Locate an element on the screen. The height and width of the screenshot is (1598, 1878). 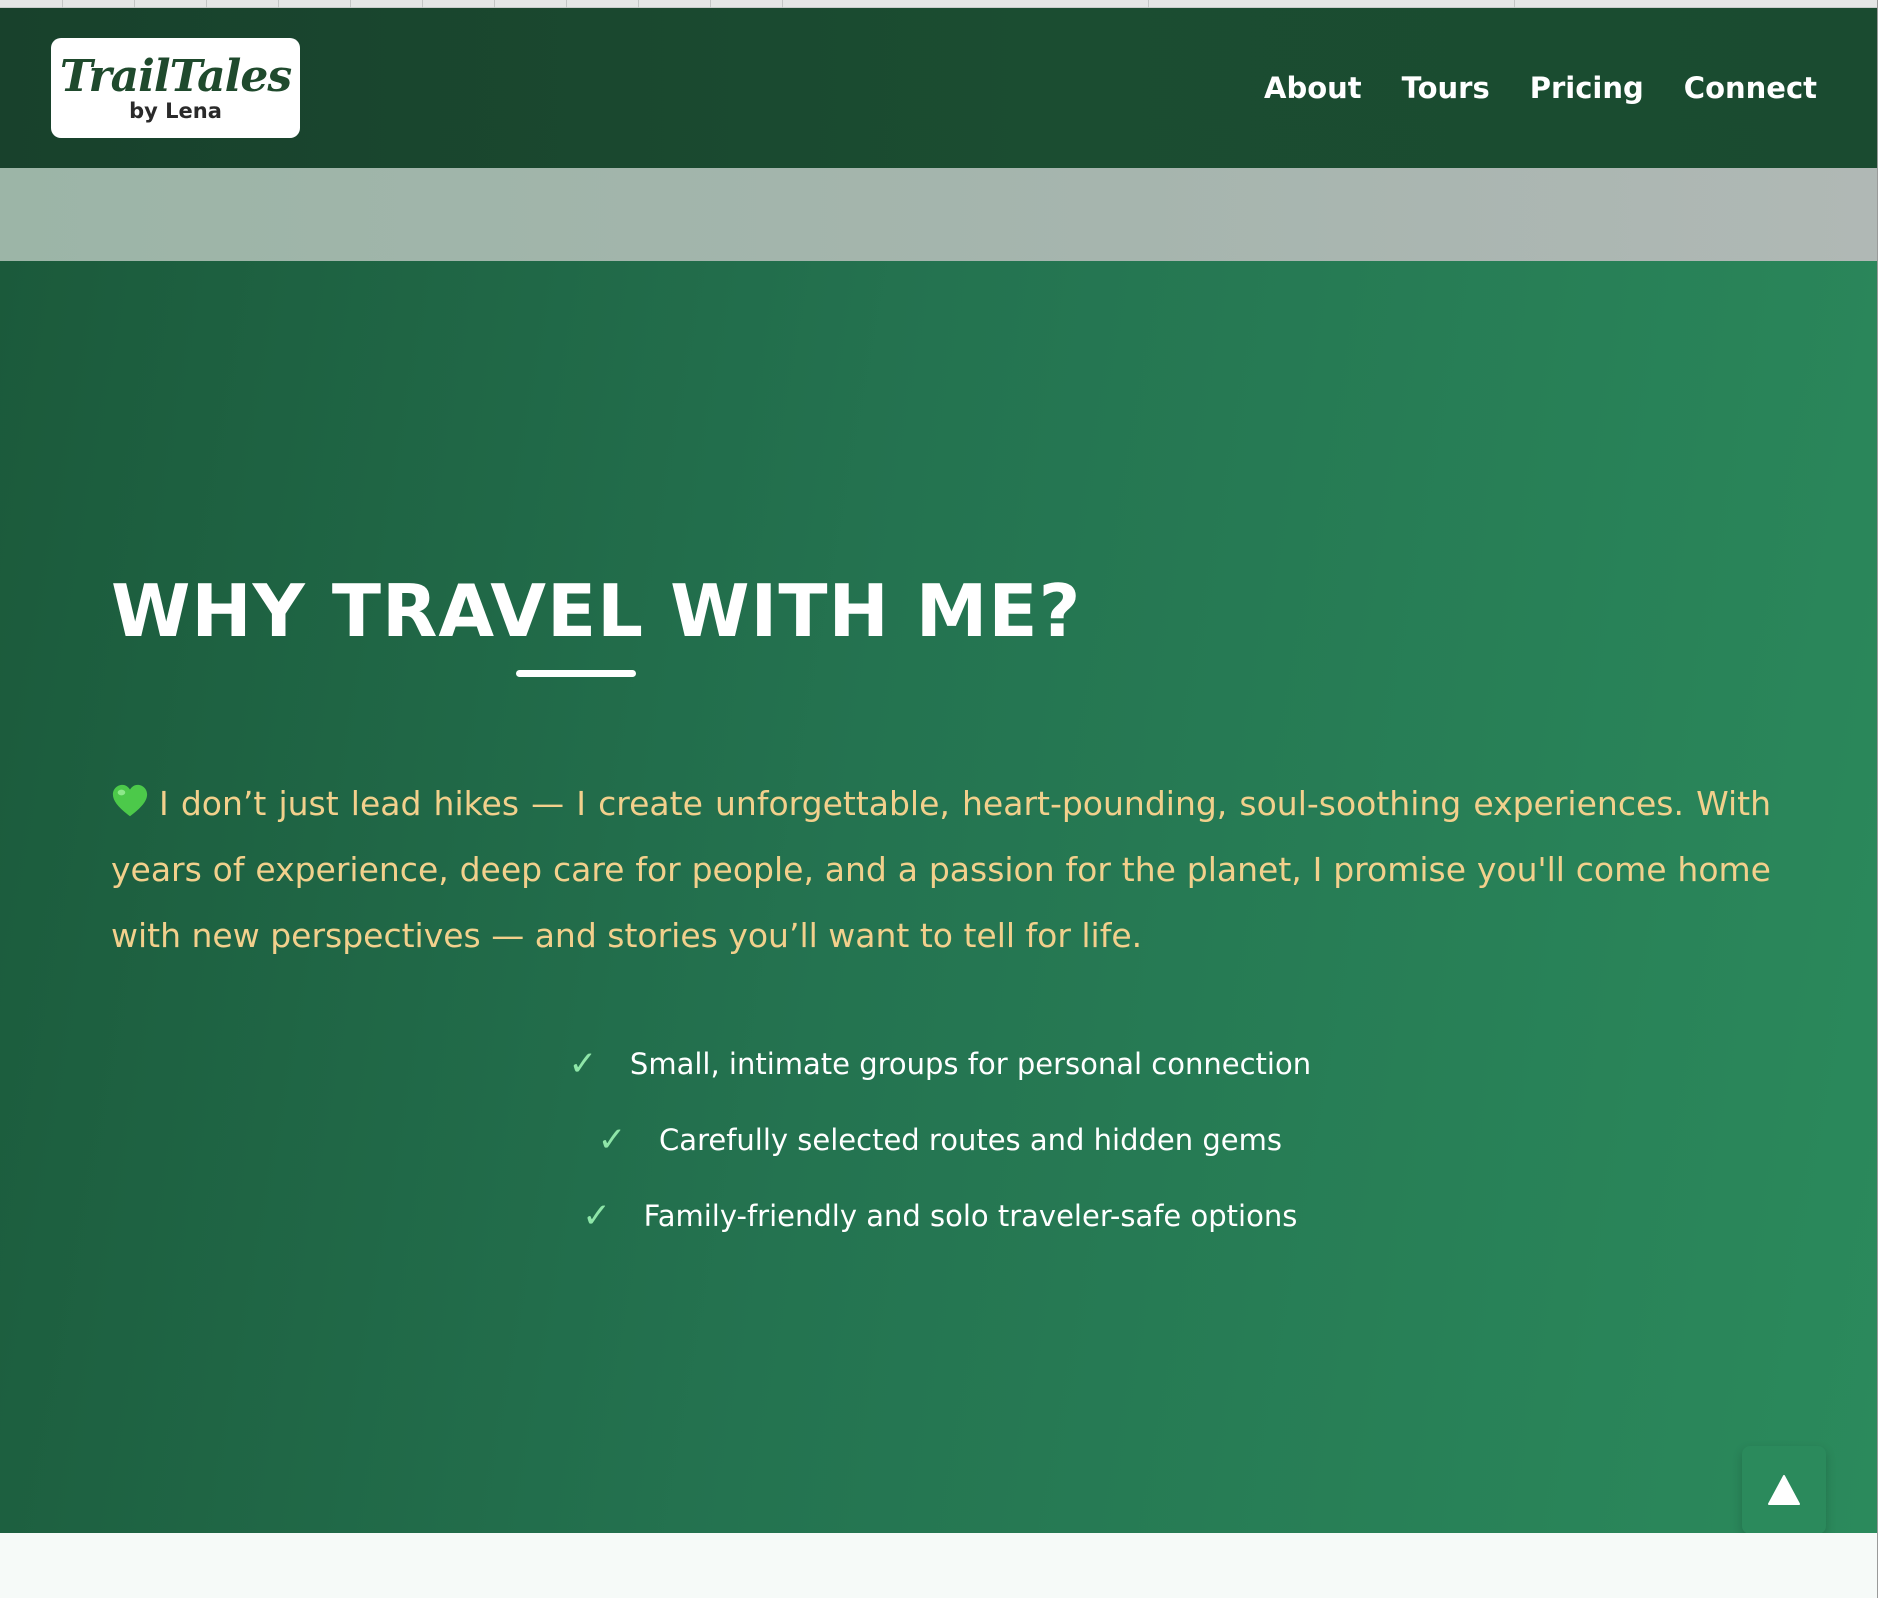
main-nav: About Tours Pricing Connect is located at coordinates (1540, 88).